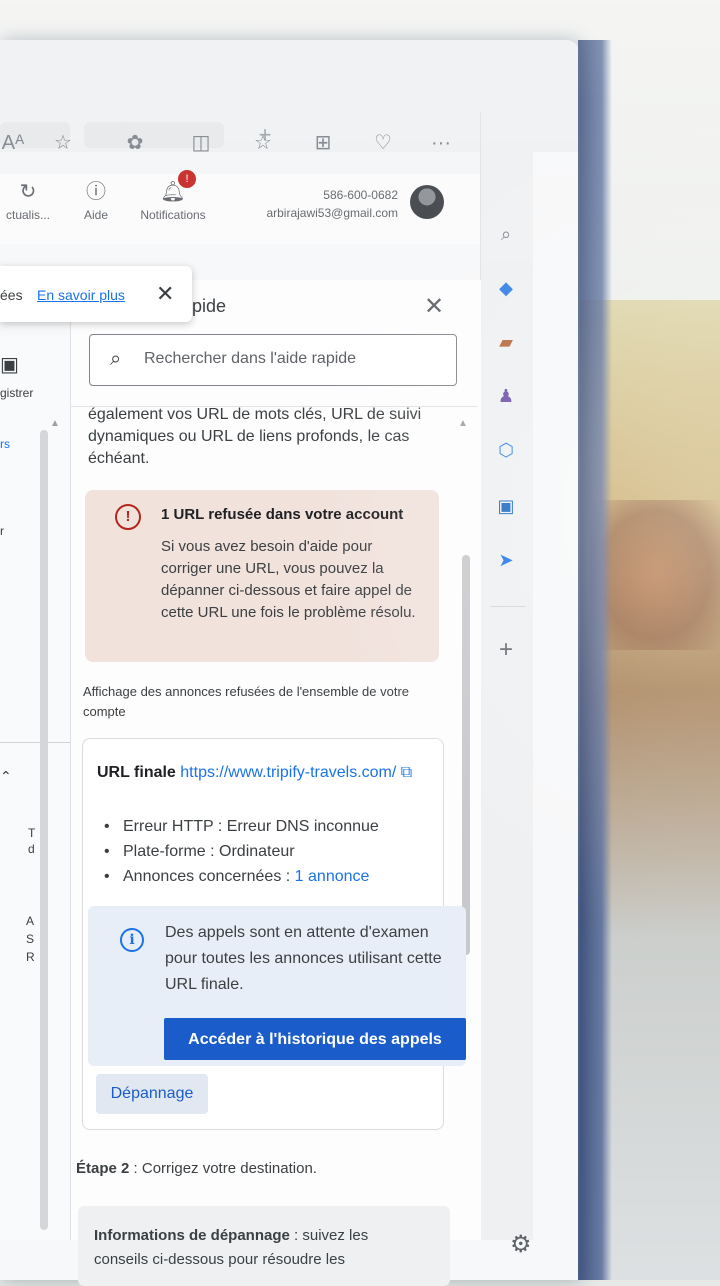 The width and height of the screenshot is (720, 1286). Describe the element at coordinates (165, 294) in the screenshot. I see `toast-close-icon: ✕` at that location.